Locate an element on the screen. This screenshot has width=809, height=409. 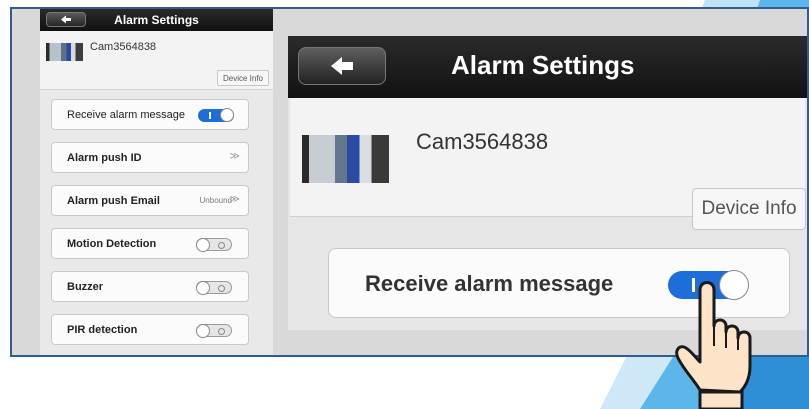
small-row-alarm-push-id: Alarm push ID ≫ is located at coordinates (150, 157).